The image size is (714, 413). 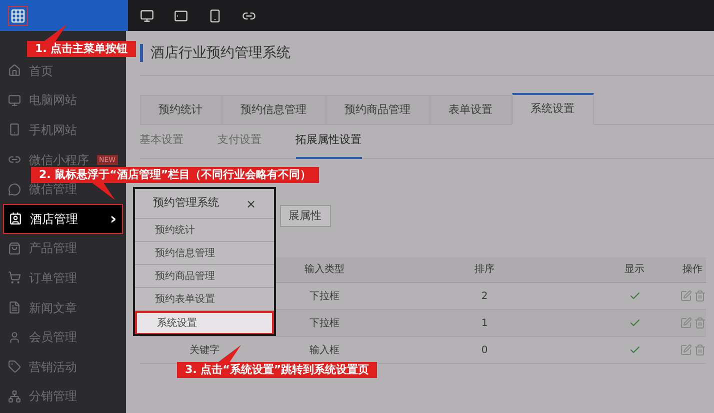 What do you see at coordinates (325, 351) in the screenshot?
I see `table-cell-text: 输入框` at bounding box center [325, 351].